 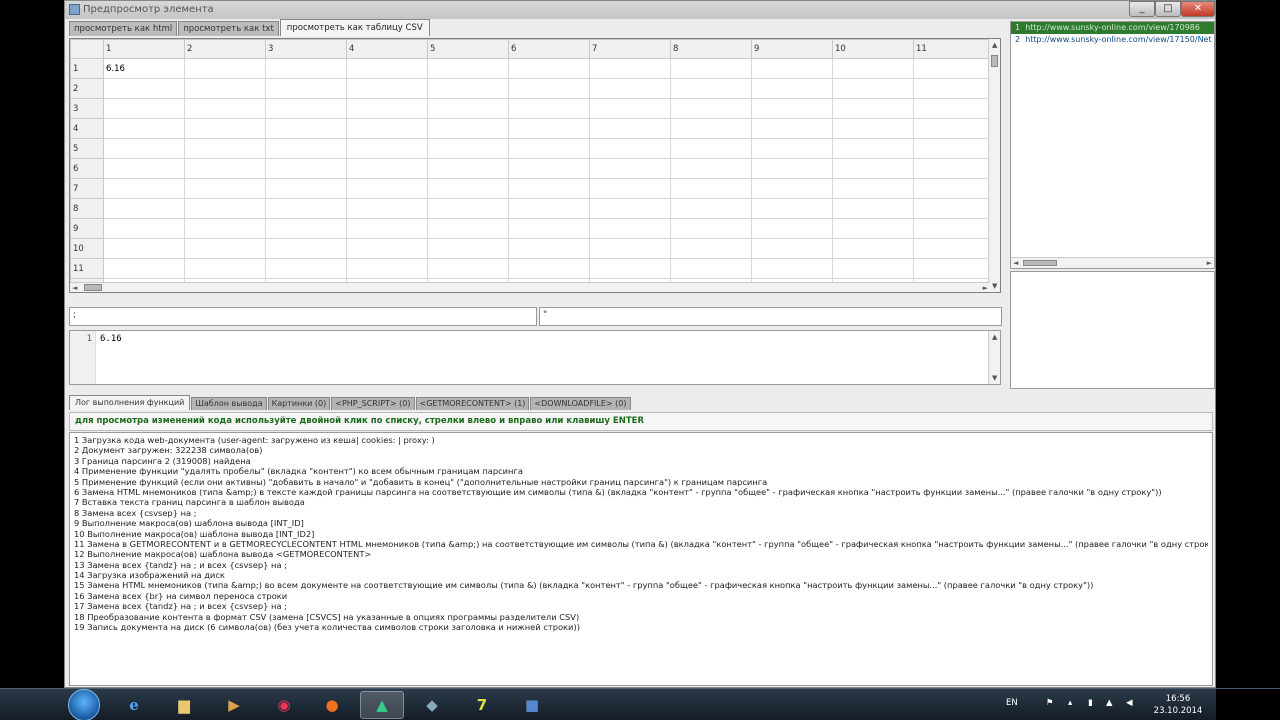 I want to click on firefox-icon: ●, so click(x=332, y=705).